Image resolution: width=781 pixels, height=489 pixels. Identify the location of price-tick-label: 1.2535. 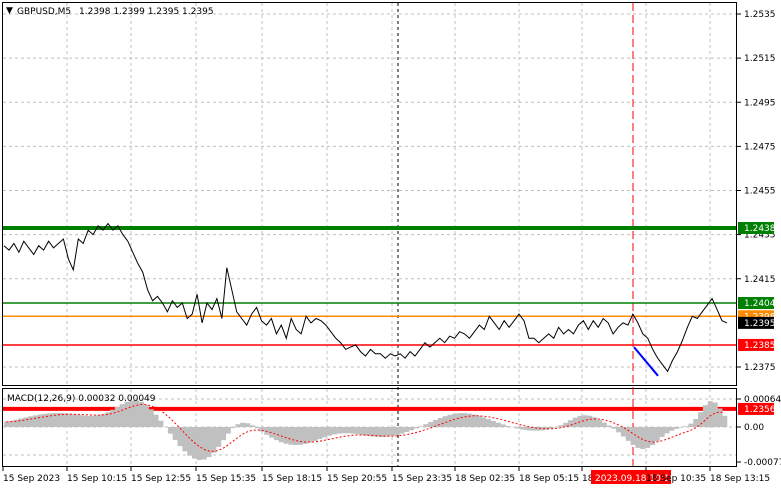
(760, 15).